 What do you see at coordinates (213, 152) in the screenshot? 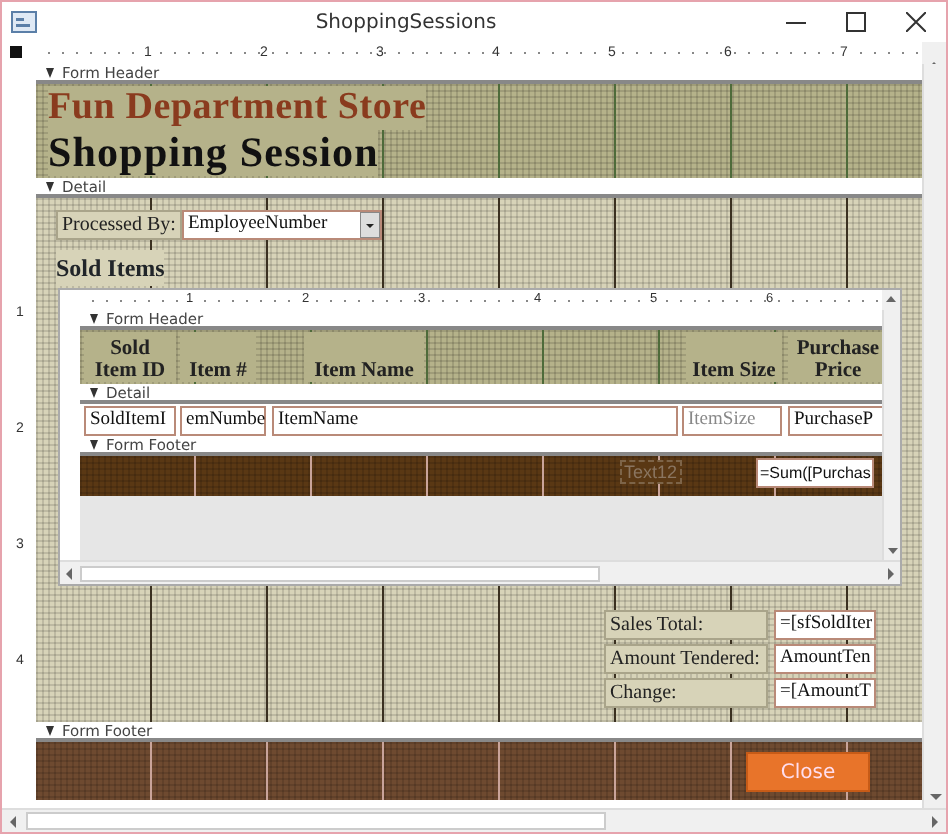
I see `form-title: Shopping Session` at bounding box center [213, 152].